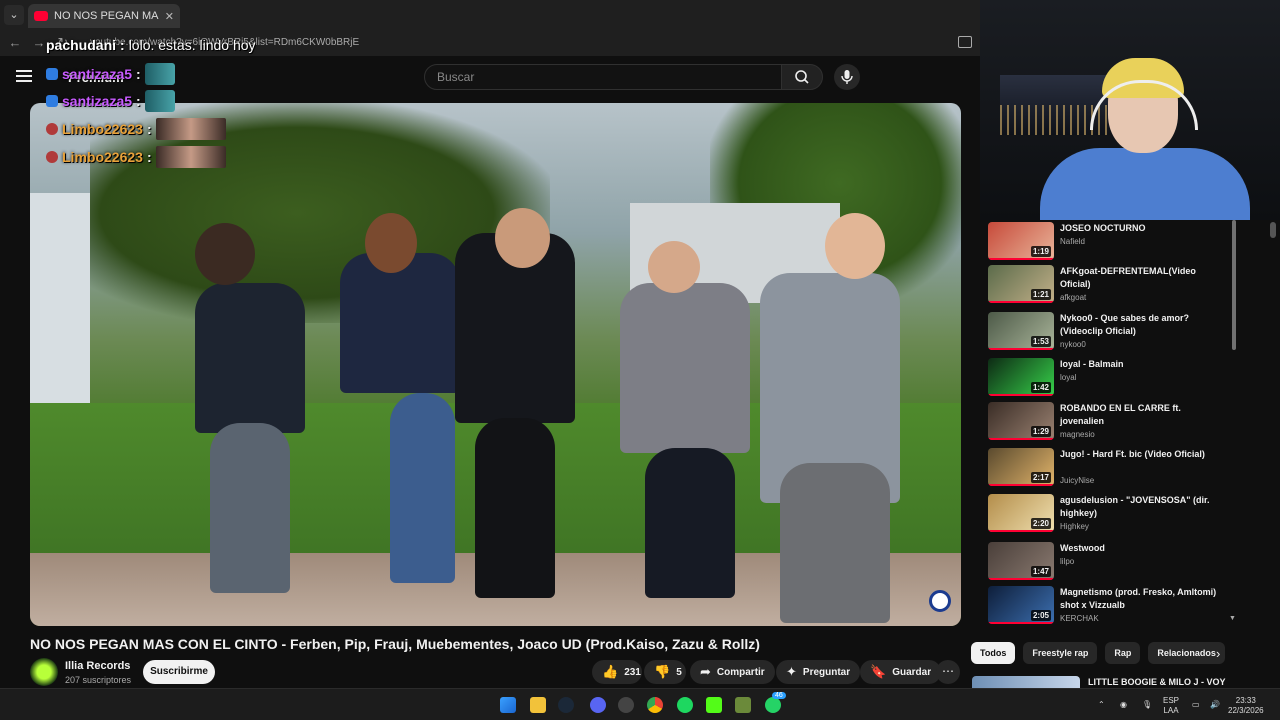 The image size is (1280, 720). I want to click on ask-button: ✦ Preguntar, so click(818, 672).